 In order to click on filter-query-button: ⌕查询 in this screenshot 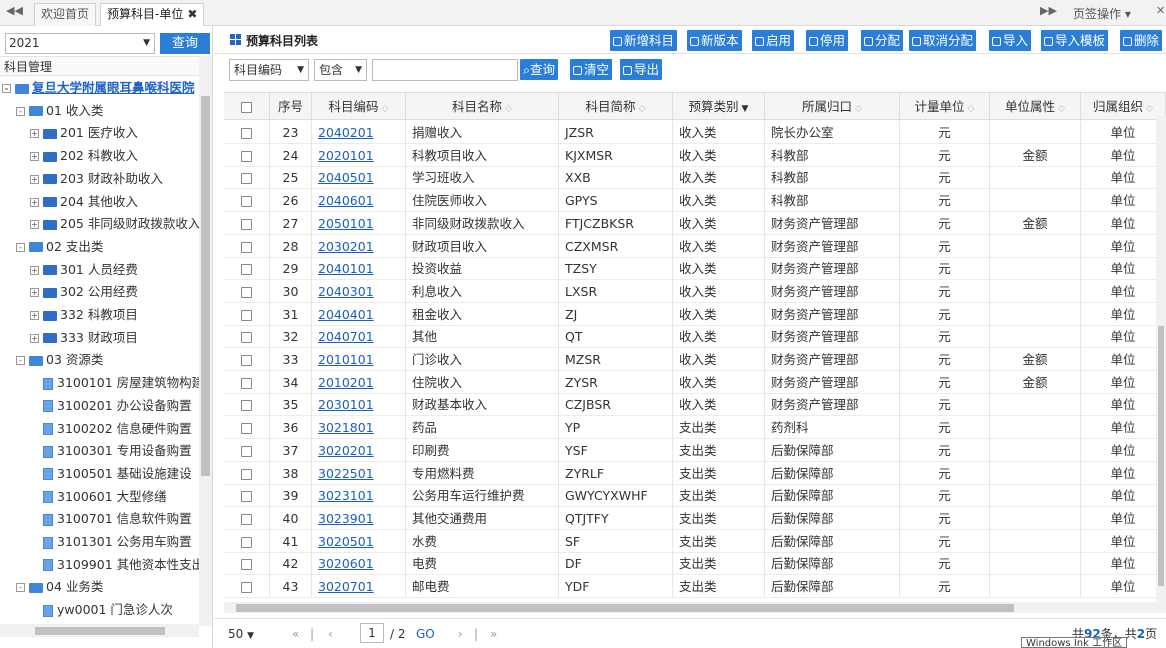, I will do `click(539, 69)`.